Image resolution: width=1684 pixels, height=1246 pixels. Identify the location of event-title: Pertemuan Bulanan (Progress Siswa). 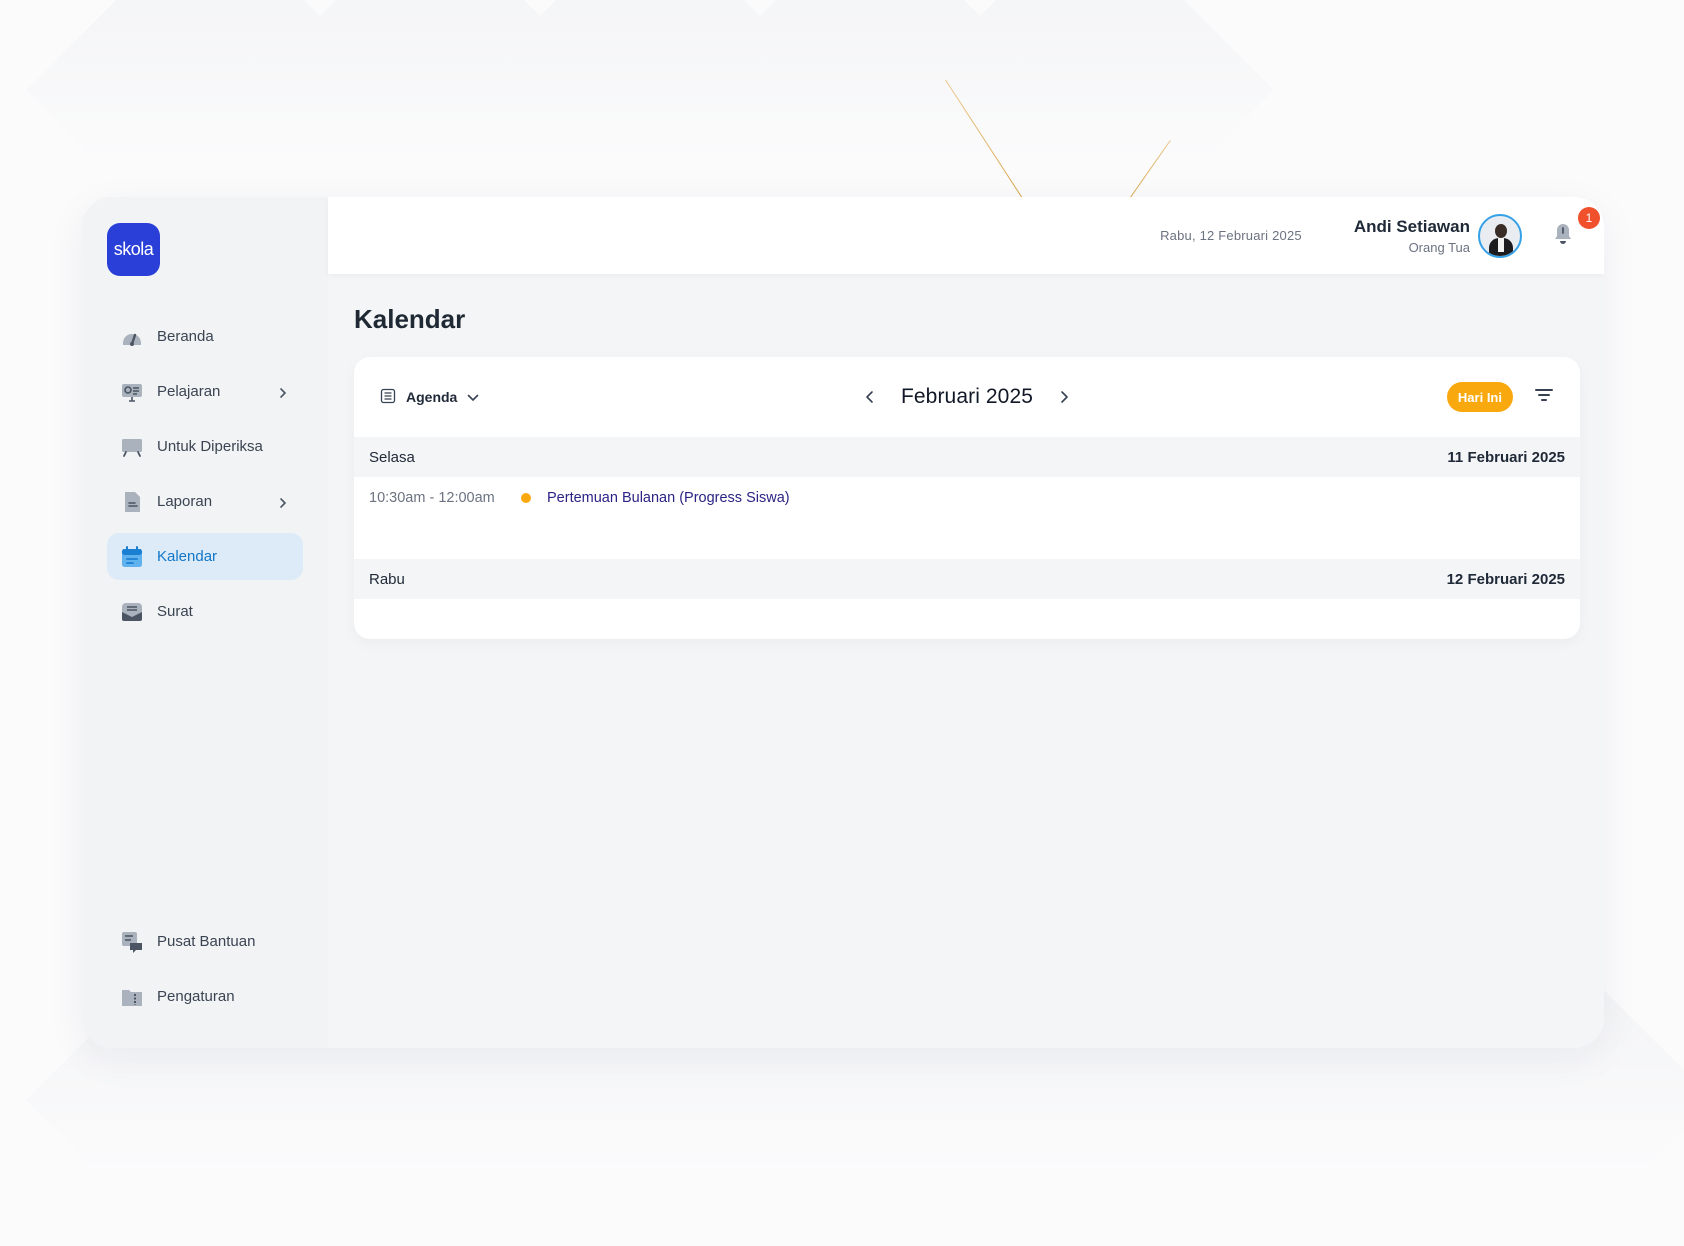
(668, 497).